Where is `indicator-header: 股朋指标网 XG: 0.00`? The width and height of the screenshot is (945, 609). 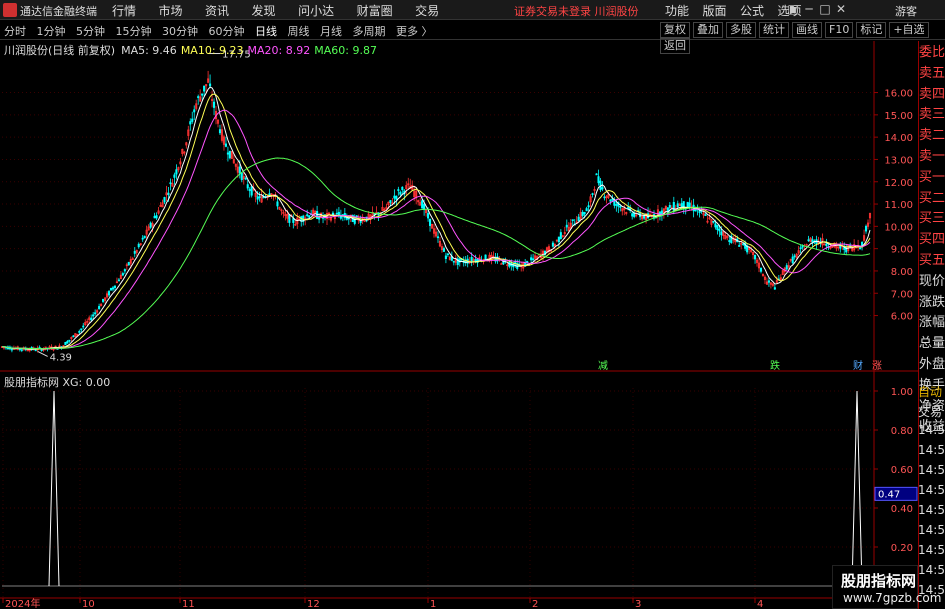 indicator-header: 股朋指标网 XG: 0.00 is located at coordinates (57, 382).